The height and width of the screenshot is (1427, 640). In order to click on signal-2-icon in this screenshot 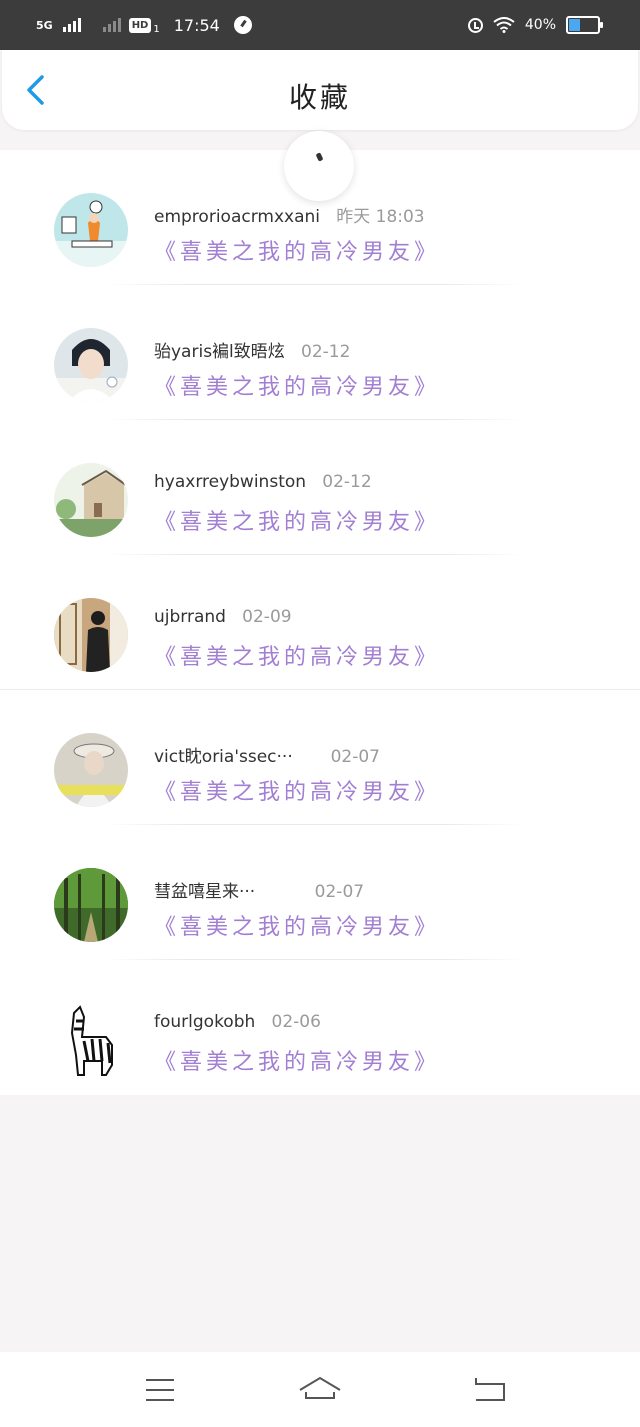, I will do `click(111, 25)`.